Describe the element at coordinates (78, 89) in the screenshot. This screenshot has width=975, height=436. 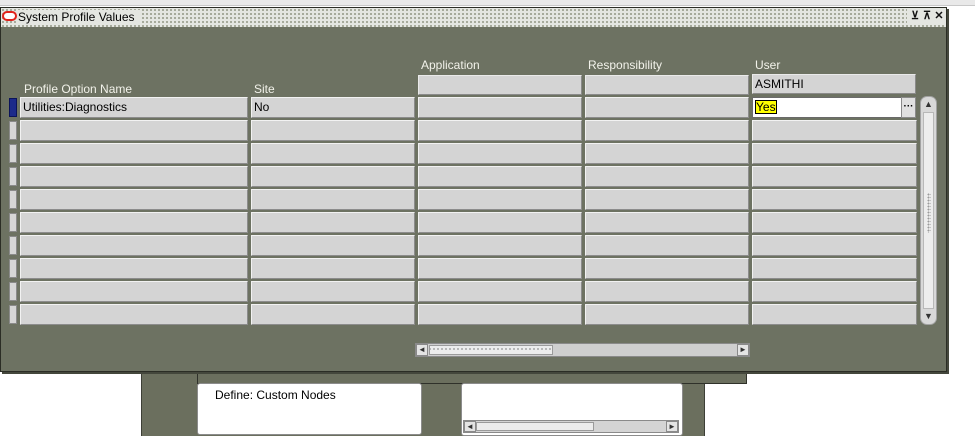
I see `column-header-profile-option: Profile Option Name` at that location.